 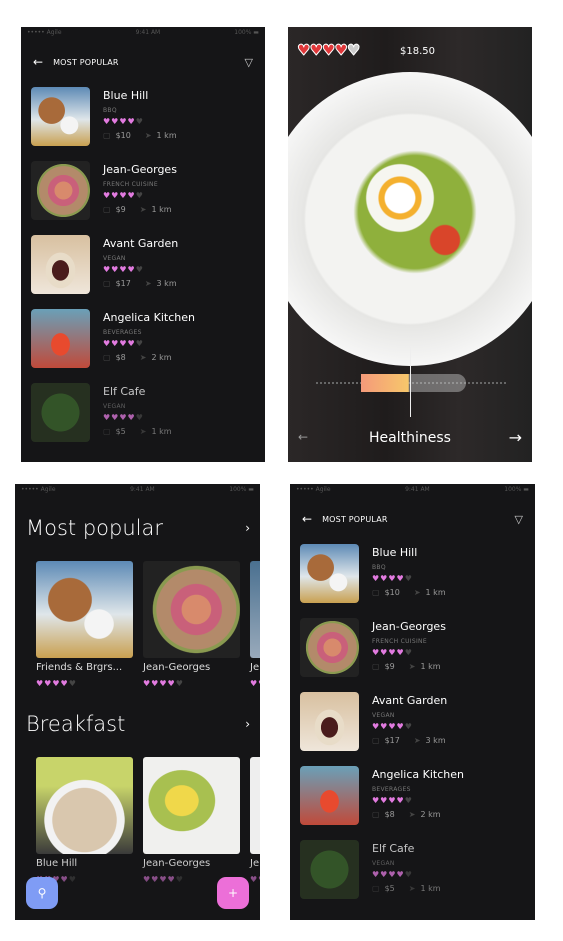 I want to click on add-button: +, so click(x=233, y=893).